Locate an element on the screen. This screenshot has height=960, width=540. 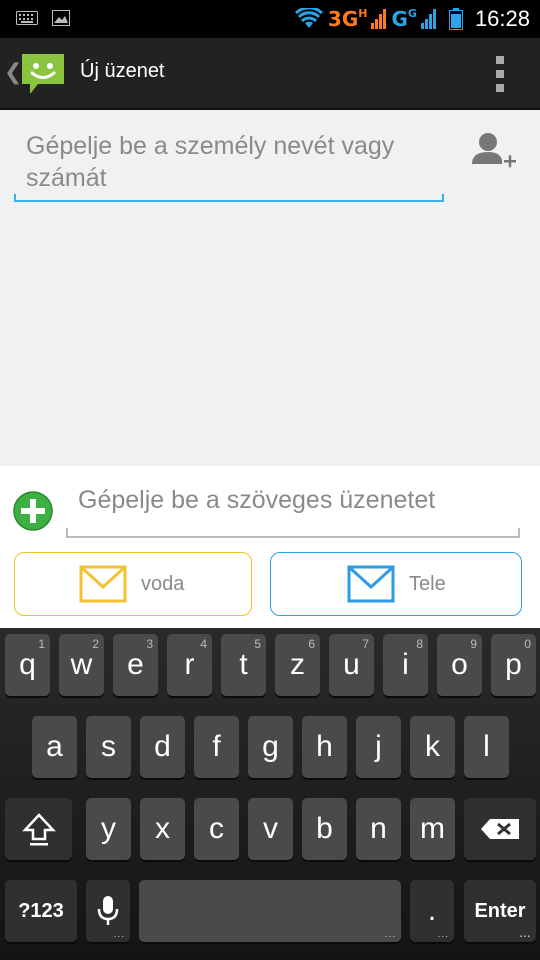
key: c is located at coordinates (216, 829).